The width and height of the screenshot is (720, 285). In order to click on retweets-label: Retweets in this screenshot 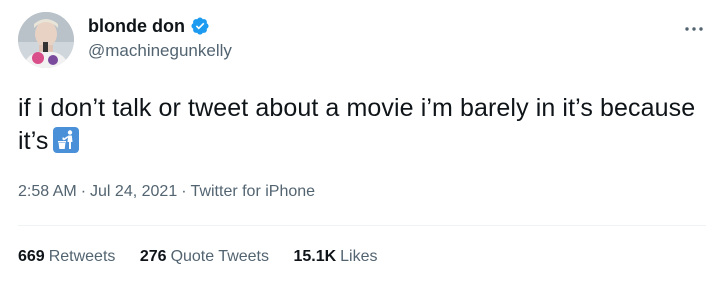, I will do `click(82, 256)`.